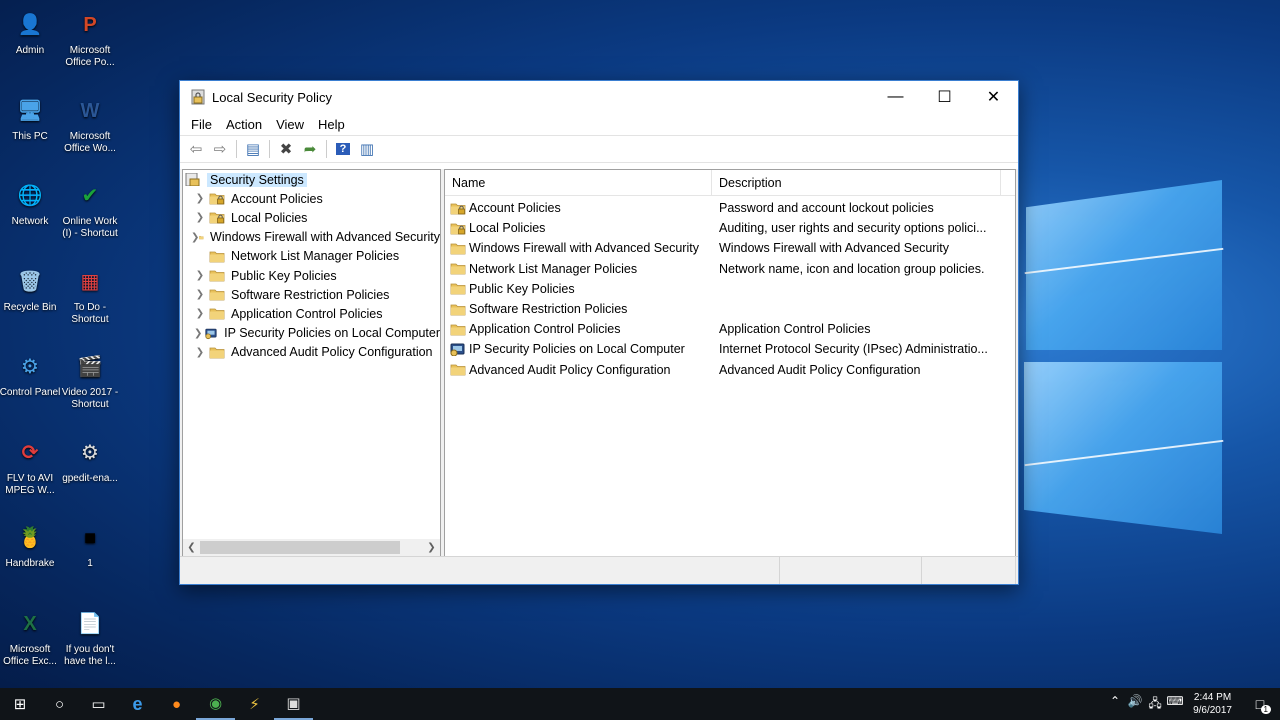 The image size is (1280, 720). What do you see at coordinates (311, 352) in the screenshot?
I see `tree-item: ❯ Advanced Audit Policy Configuration` at bounding box center [311, 352].